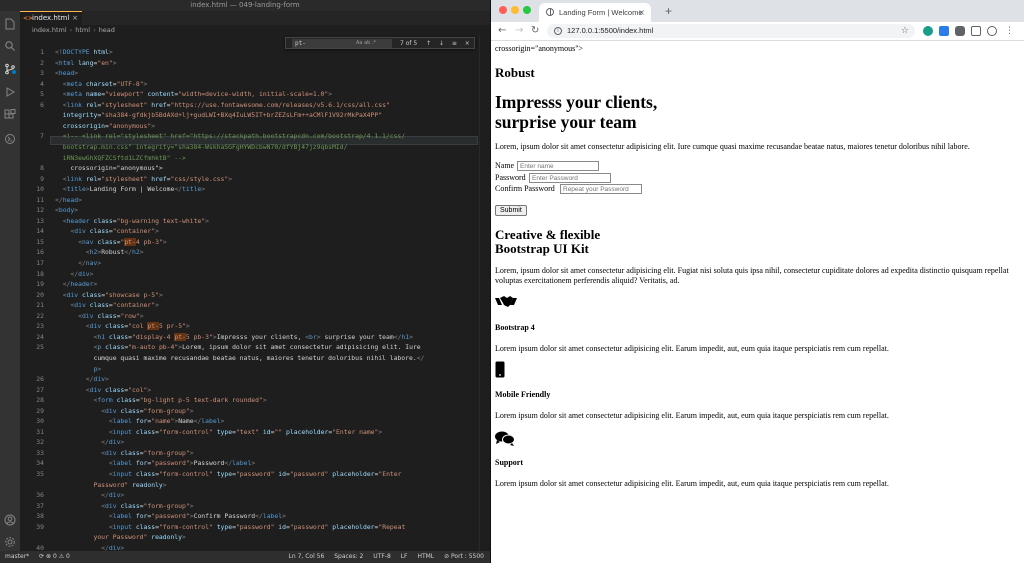  I want to click on address-url: 127.0.0.1:5500/index.html, so click(610, 31).